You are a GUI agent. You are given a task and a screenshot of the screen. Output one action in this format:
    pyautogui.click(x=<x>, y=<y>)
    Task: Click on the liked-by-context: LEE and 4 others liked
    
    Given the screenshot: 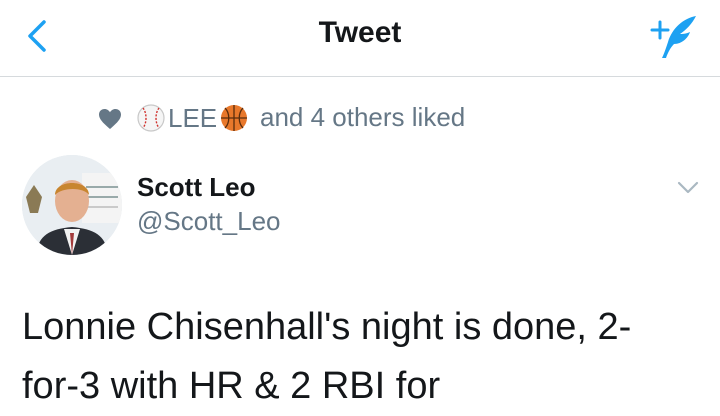 What is the action you would take?
    pyautogui.click(x=398, y=118)
    